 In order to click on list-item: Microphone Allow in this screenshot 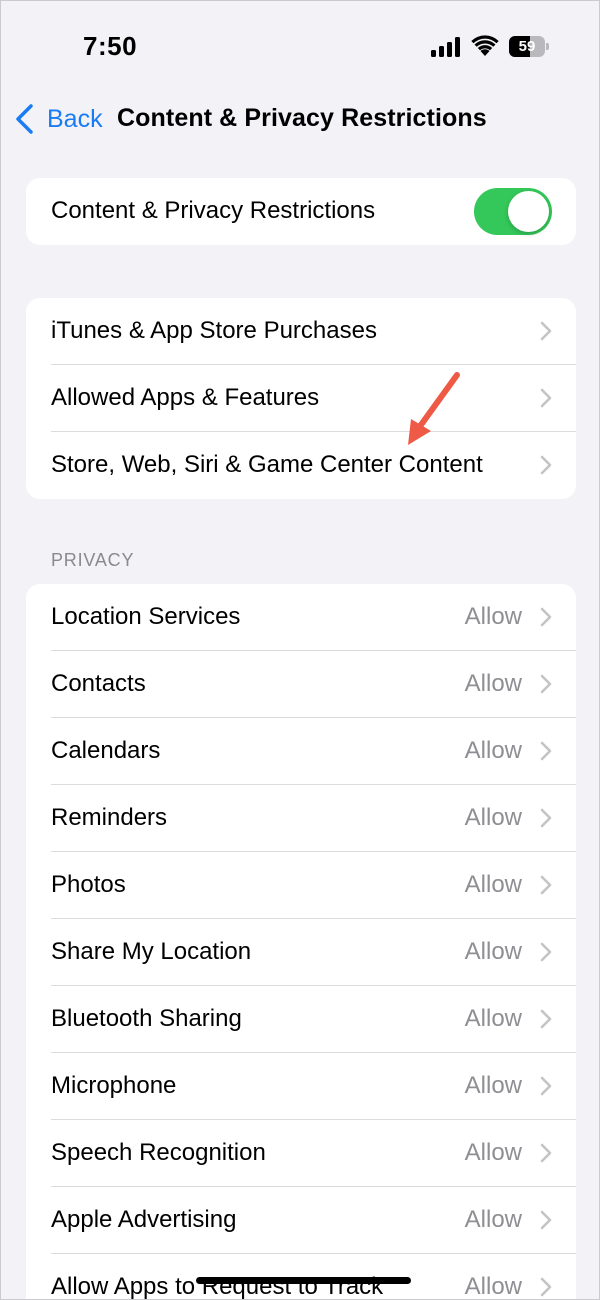, I will do `click(301, 1086)`.